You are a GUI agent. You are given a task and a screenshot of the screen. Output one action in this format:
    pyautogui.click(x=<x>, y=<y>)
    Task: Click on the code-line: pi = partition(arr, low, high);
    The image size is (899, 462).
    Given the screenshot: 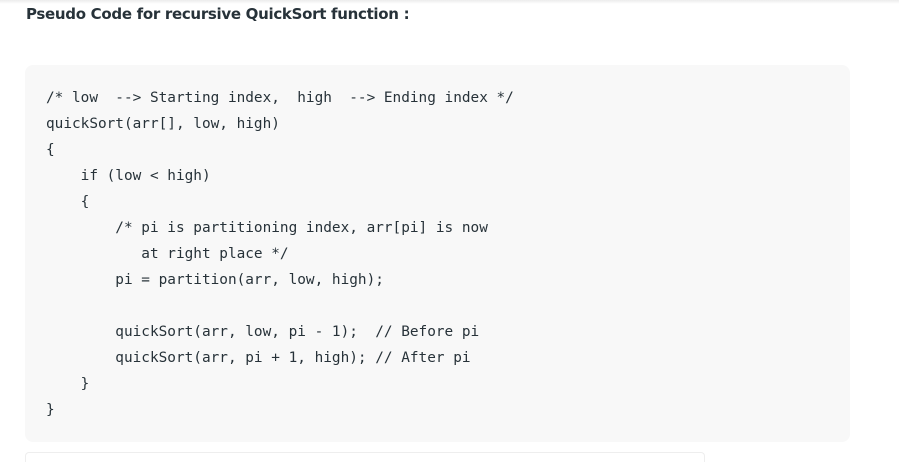 What is the action you would take?
    pyautogui.click(x=215, y=280)
    